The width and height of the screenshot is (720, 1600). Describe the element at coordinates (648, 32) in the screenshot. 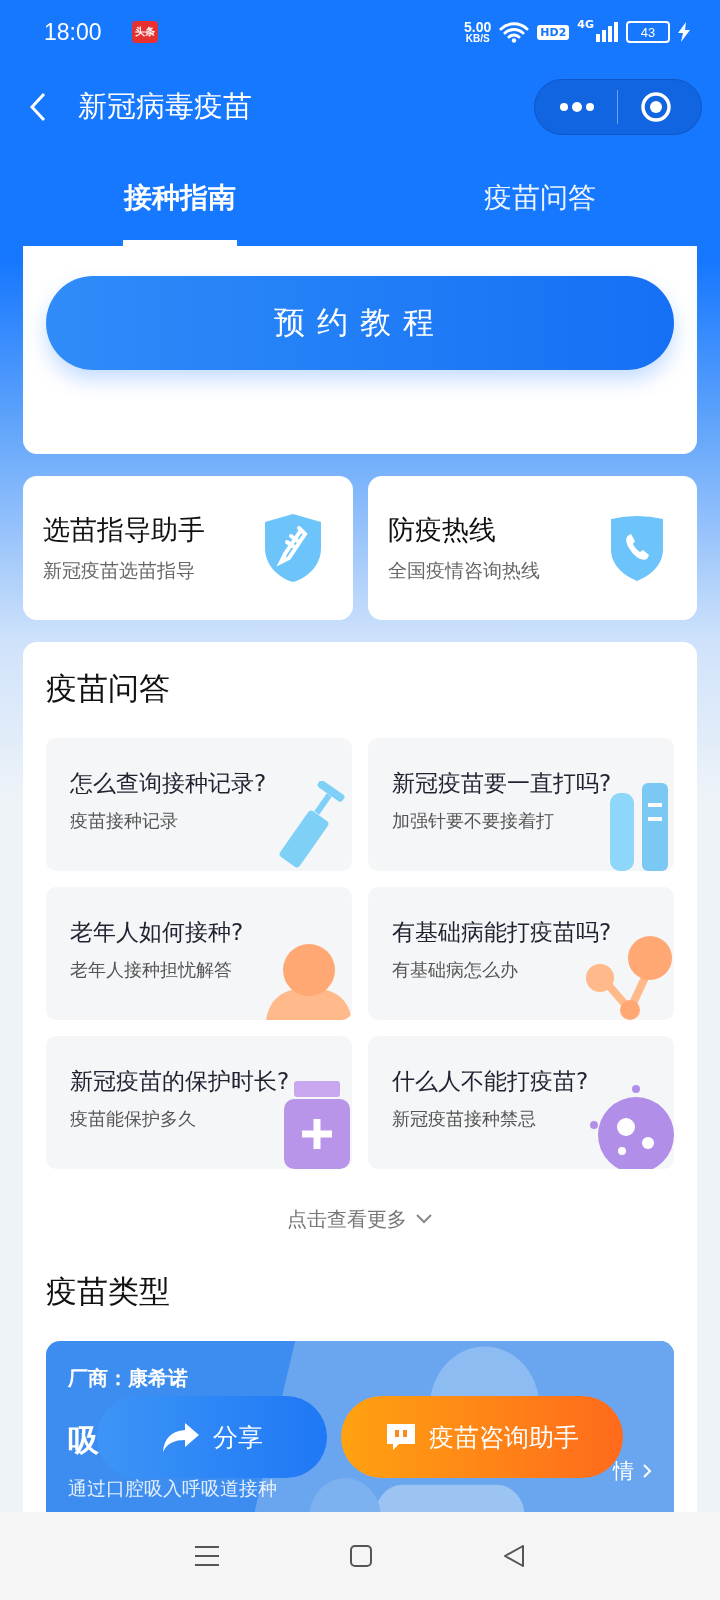

I see `battery-icon: 43` at that location.